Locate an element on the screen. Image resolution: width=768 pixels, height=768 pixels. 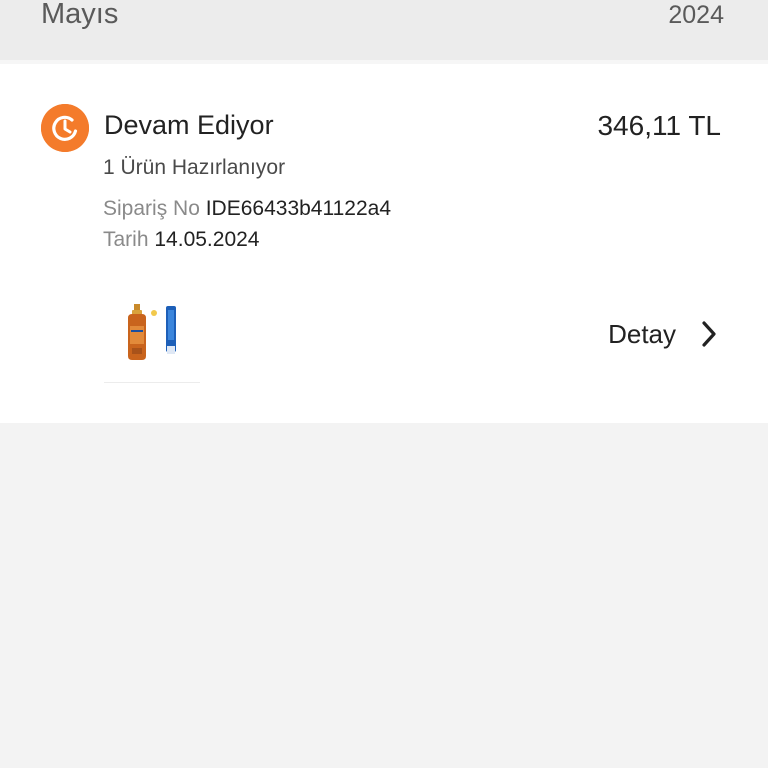
order-date-row: Tarih 14.05.2024 is located at coordinates (181, 240).